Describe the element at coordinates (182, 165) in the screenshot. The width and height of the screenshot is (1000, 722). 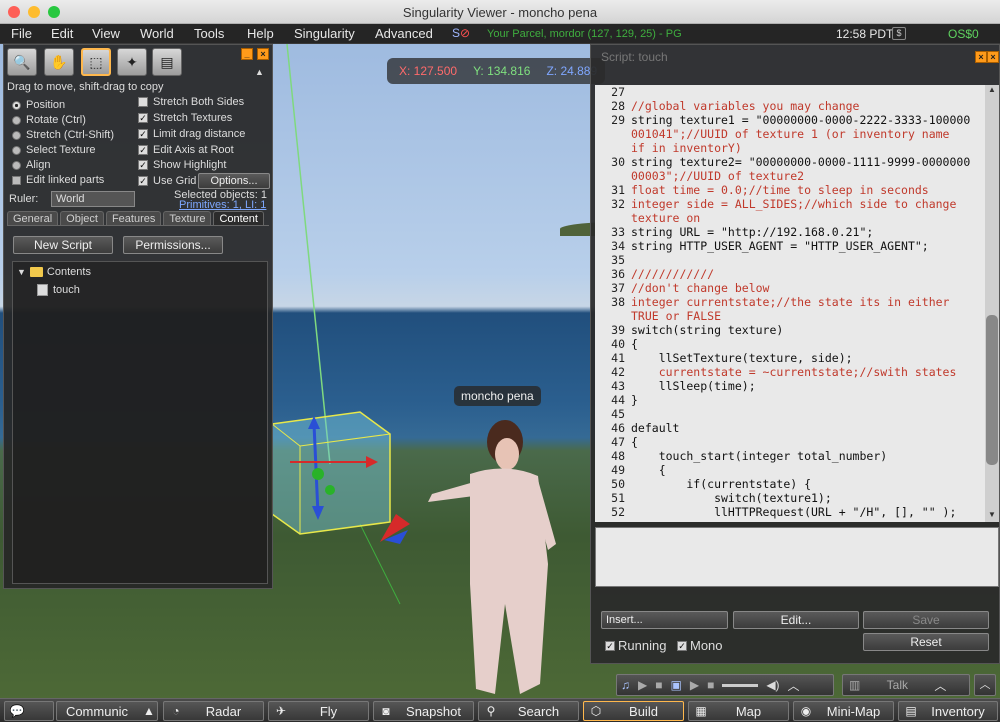
I see `show-highlight-checkbox: ✓ Show Highlight` at that location.